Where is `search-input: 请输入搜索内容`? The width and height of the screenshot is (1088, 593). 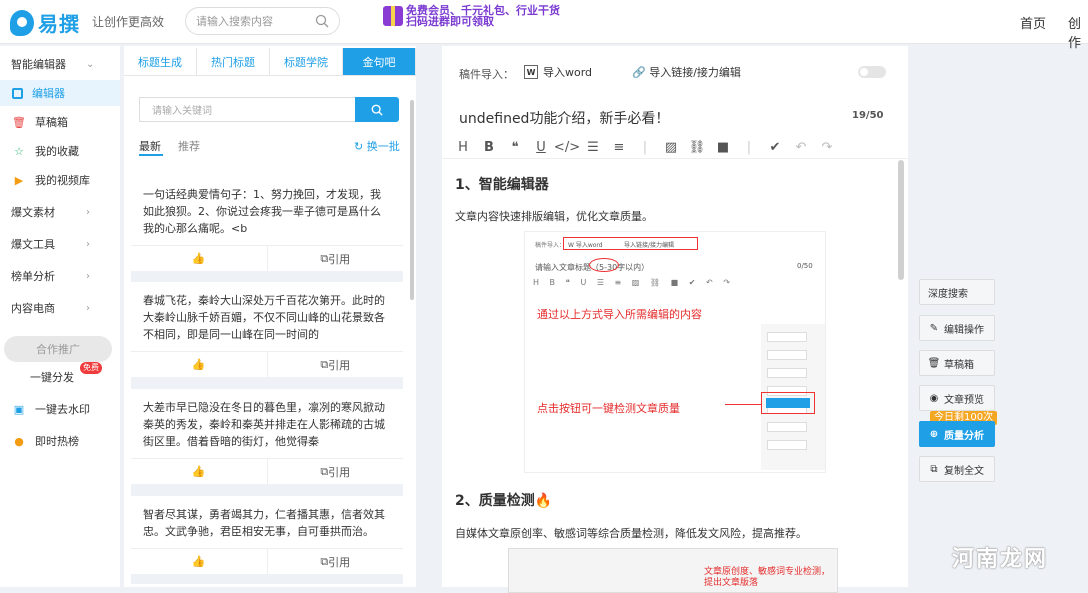
search-input: 请输入搜索内容 is located at coordinates (262, 21).